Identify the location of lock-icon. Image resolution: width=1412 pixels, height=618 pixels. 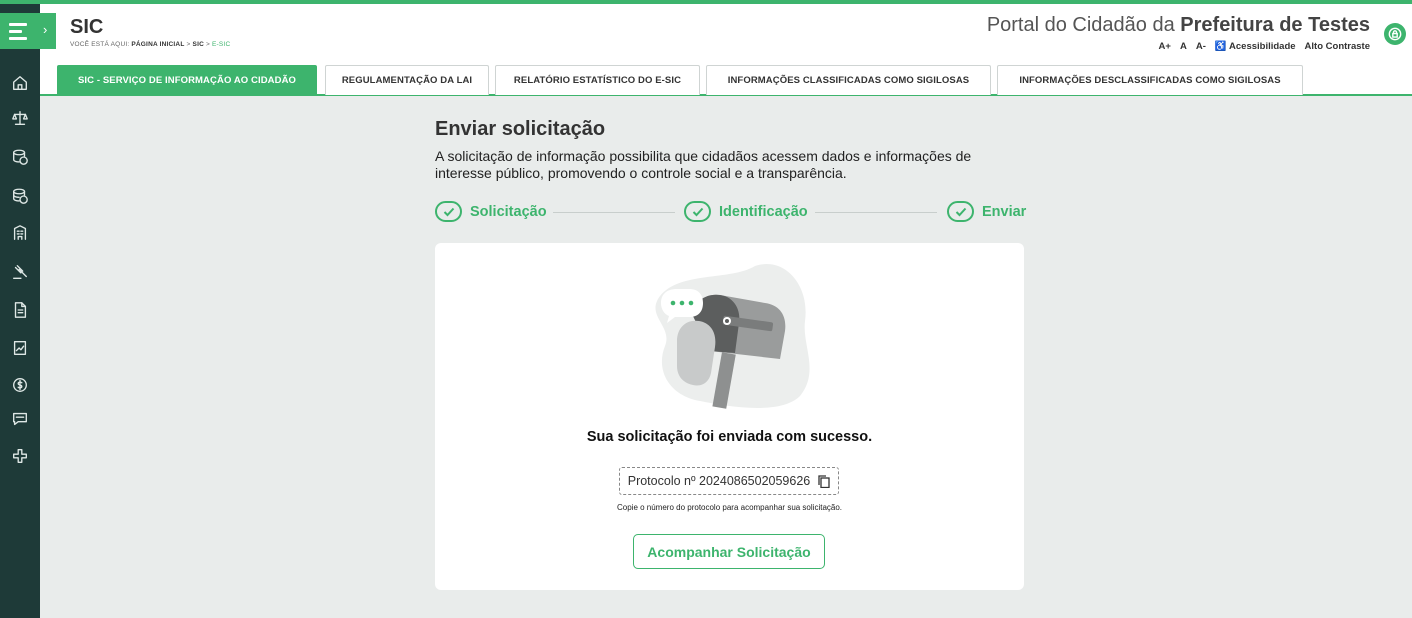
(1395, 34).